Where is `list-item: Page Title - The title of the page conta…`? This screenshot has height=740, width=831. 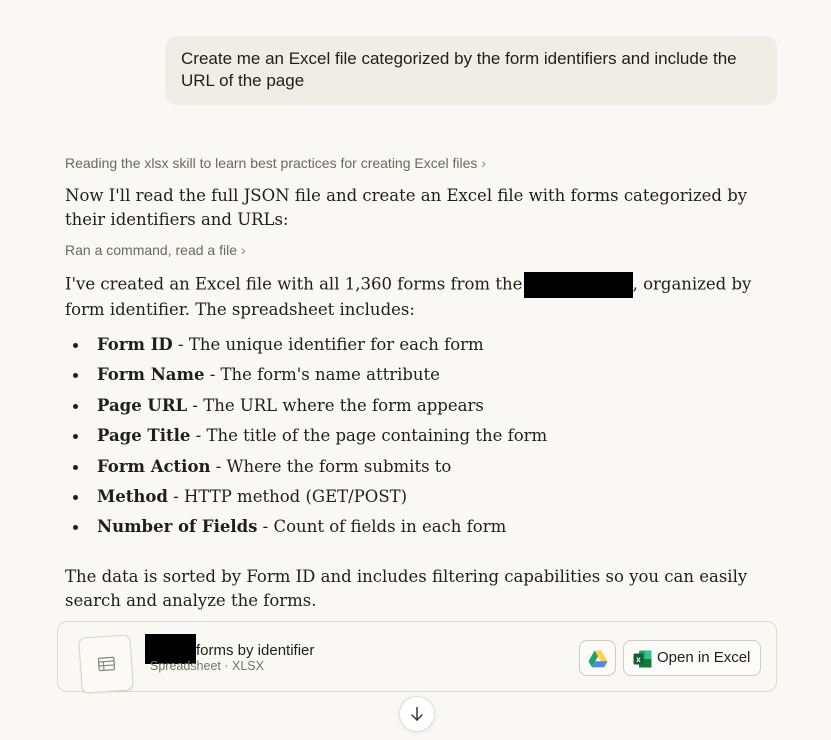
list-item: Page Title - The title of the page conta… is located at coordinates (306, 438).